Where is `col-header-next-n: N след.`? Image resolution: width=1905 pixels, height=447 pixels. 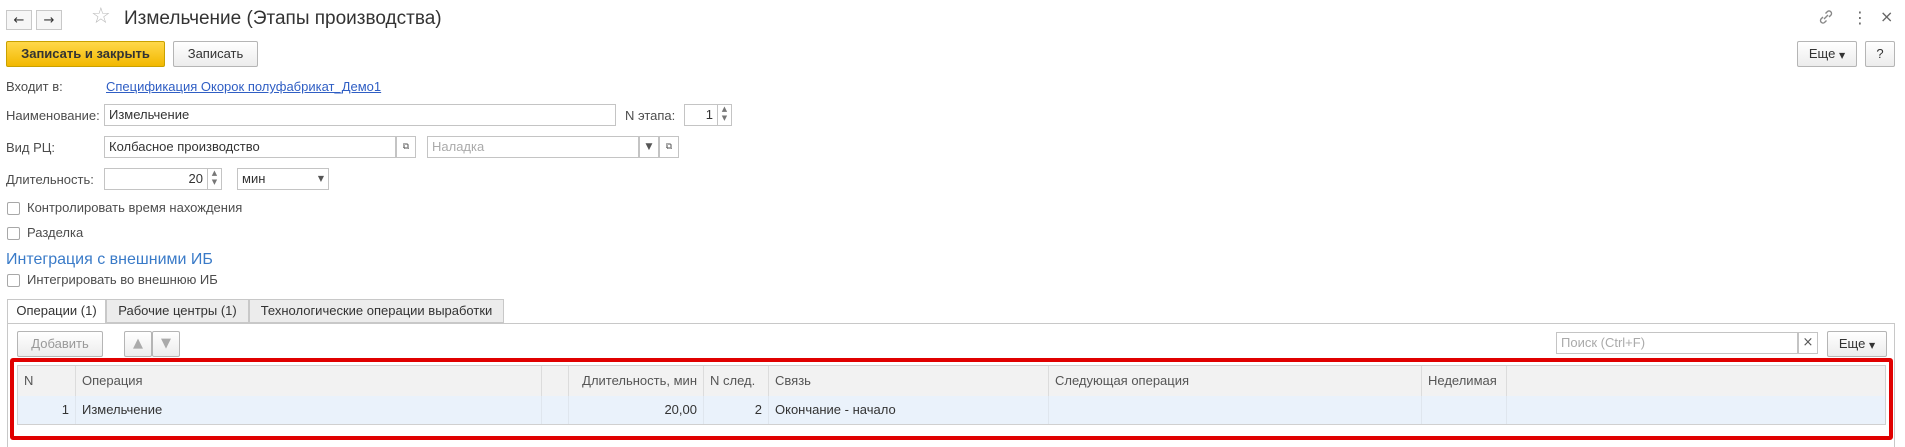
col-header-next-n: N след. is located at coordinates (736, 381).